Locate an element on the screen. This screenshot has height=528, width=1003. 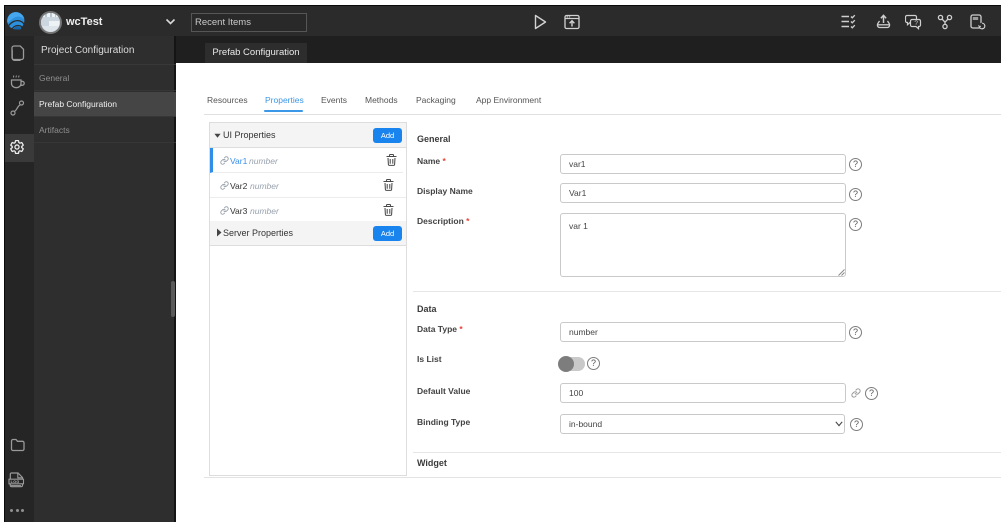
svg-text: LOG is located at coordinates (15, 482).